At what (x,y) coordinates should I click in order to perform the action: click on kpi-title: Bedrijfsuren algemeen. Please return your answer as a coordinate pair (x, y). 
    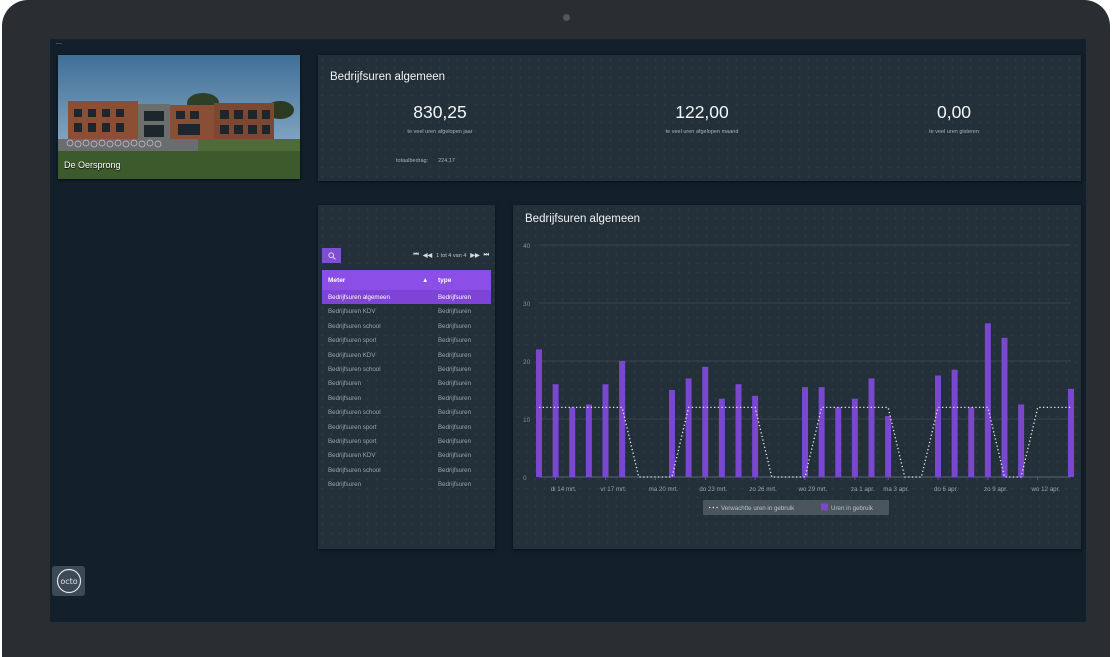
    Looking at the image, I should click on (388, 77).